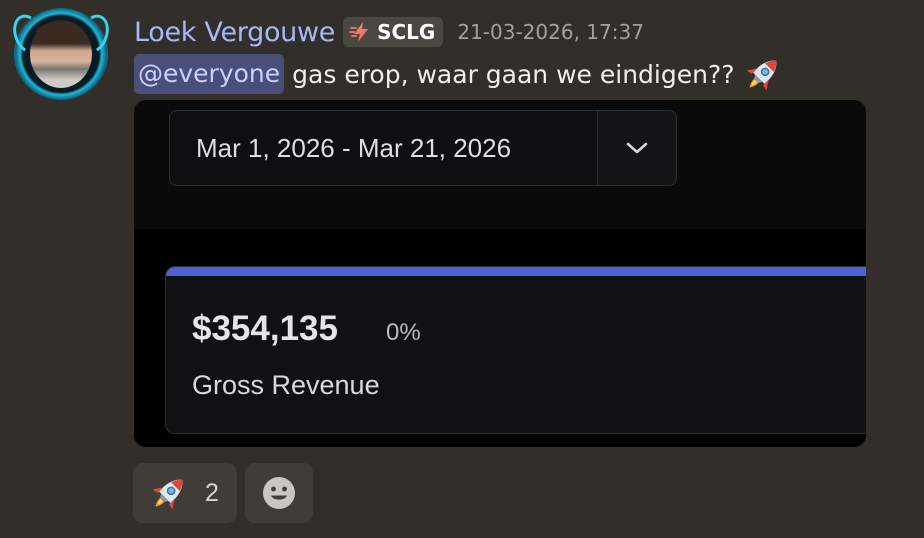 The image size is (924, 538). I want to click on reaction-rocket: 2, so click(185, 493).